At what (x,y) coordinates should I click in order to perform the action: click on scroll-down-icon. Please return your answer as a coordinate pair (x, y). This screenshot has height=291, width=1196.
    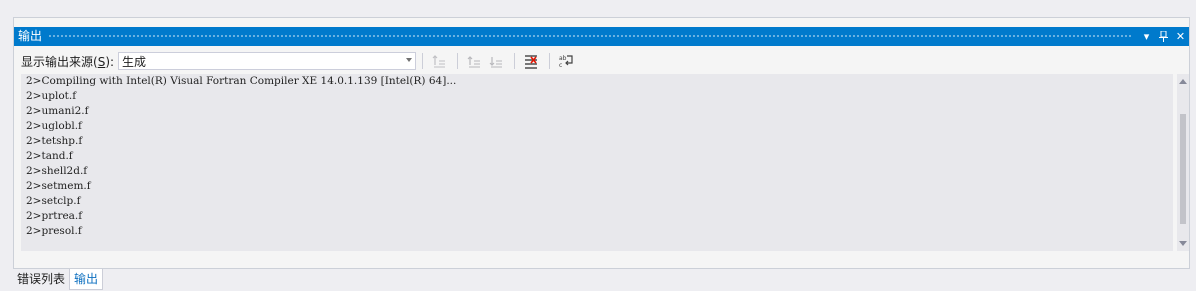
    Looking at the image, I should click on (1183, 243).